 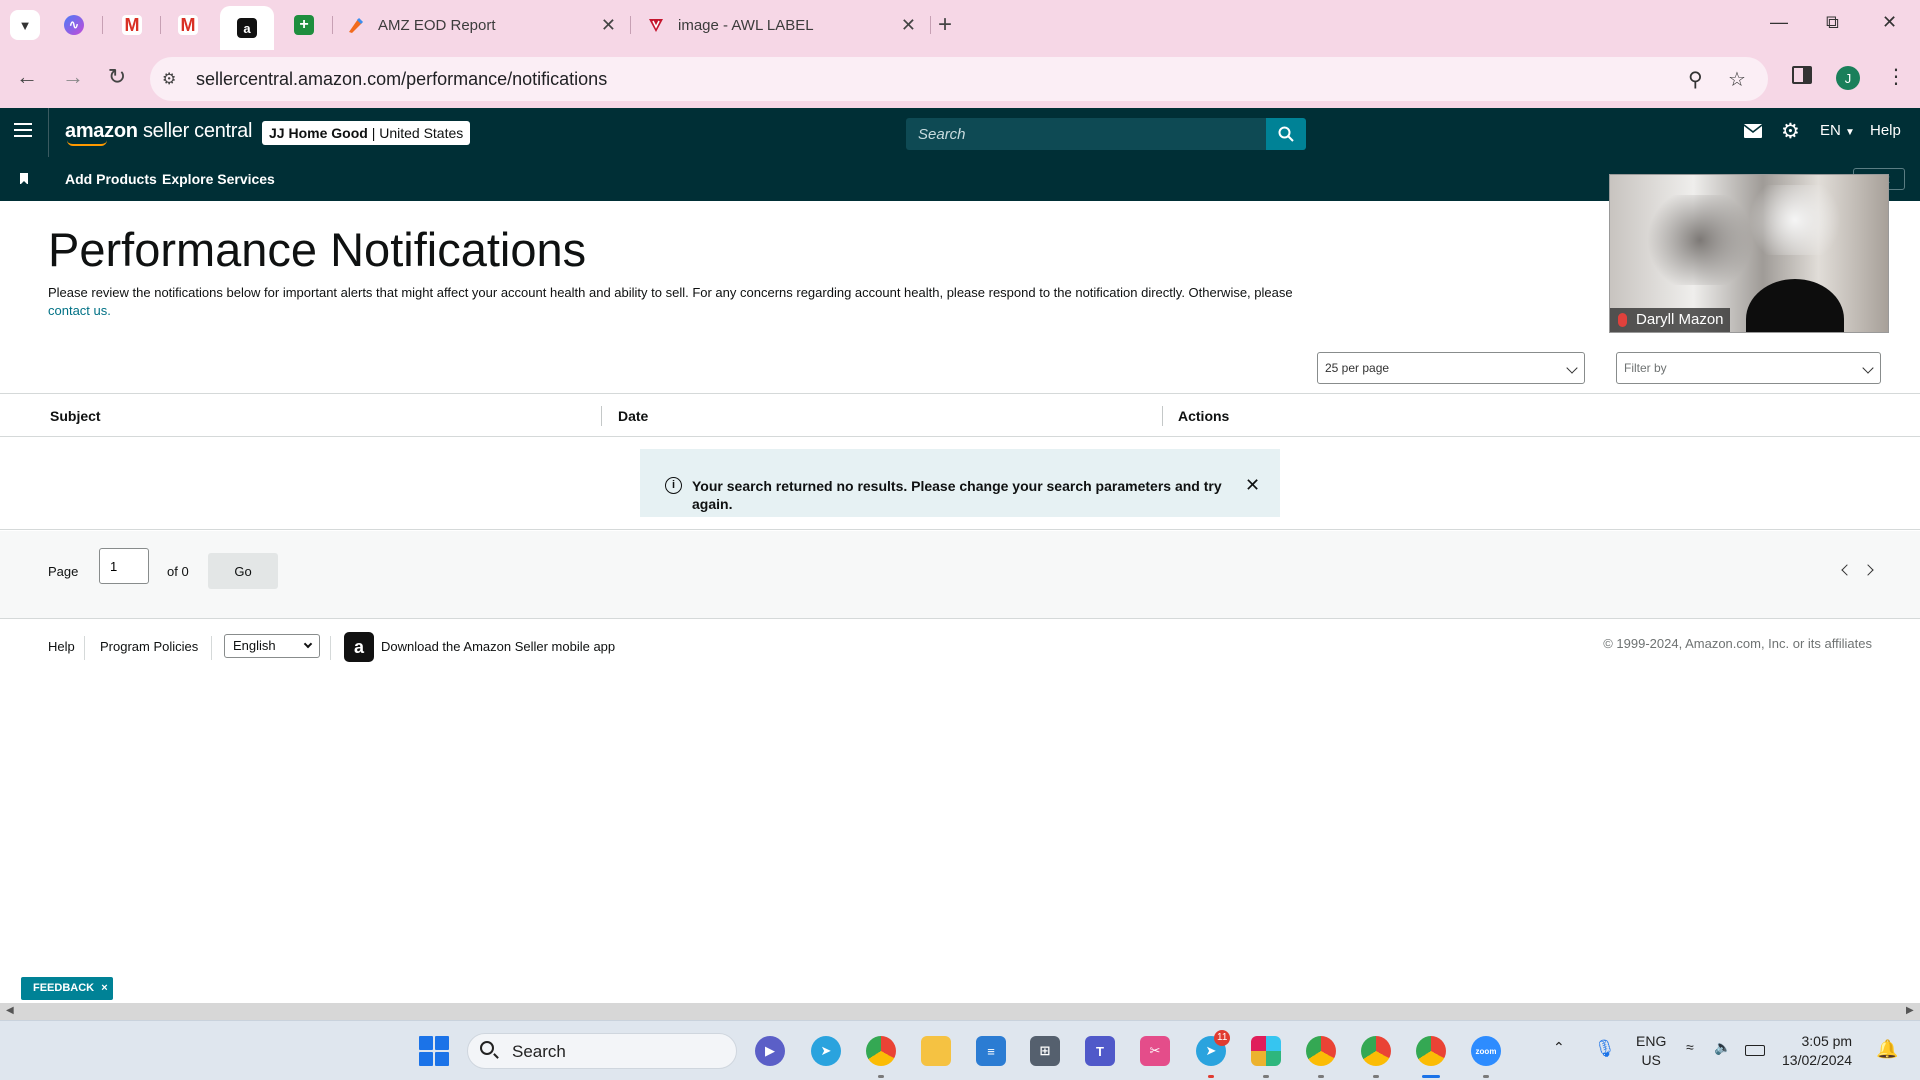 What do you see at coordinates (304, 25) in the screenshot?
I see `pinned-tab-sheets: +` at bounding box center [304, 25].